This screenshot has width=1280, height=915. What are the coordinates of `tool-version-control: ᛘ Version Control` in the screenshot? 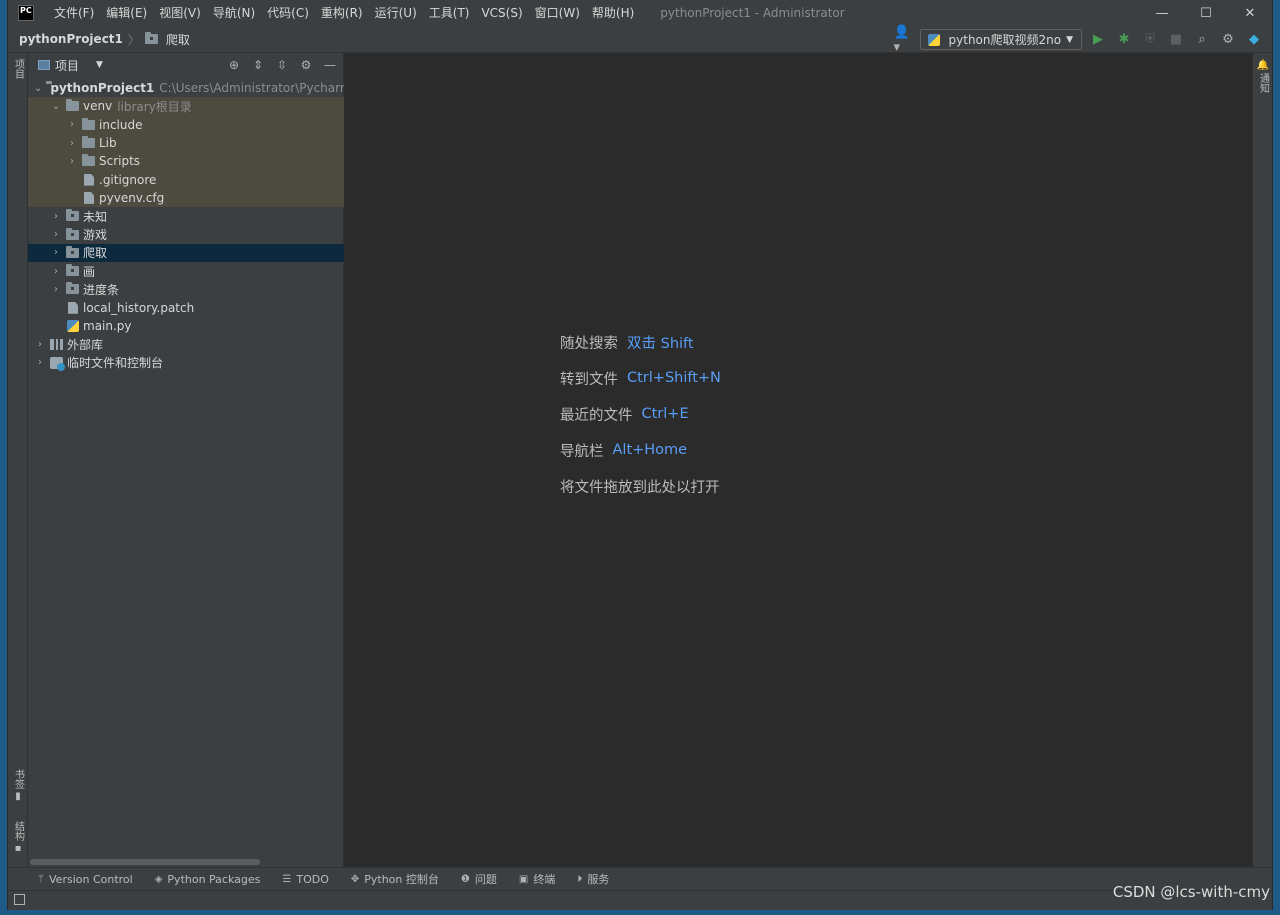 It's located at (85, 879).